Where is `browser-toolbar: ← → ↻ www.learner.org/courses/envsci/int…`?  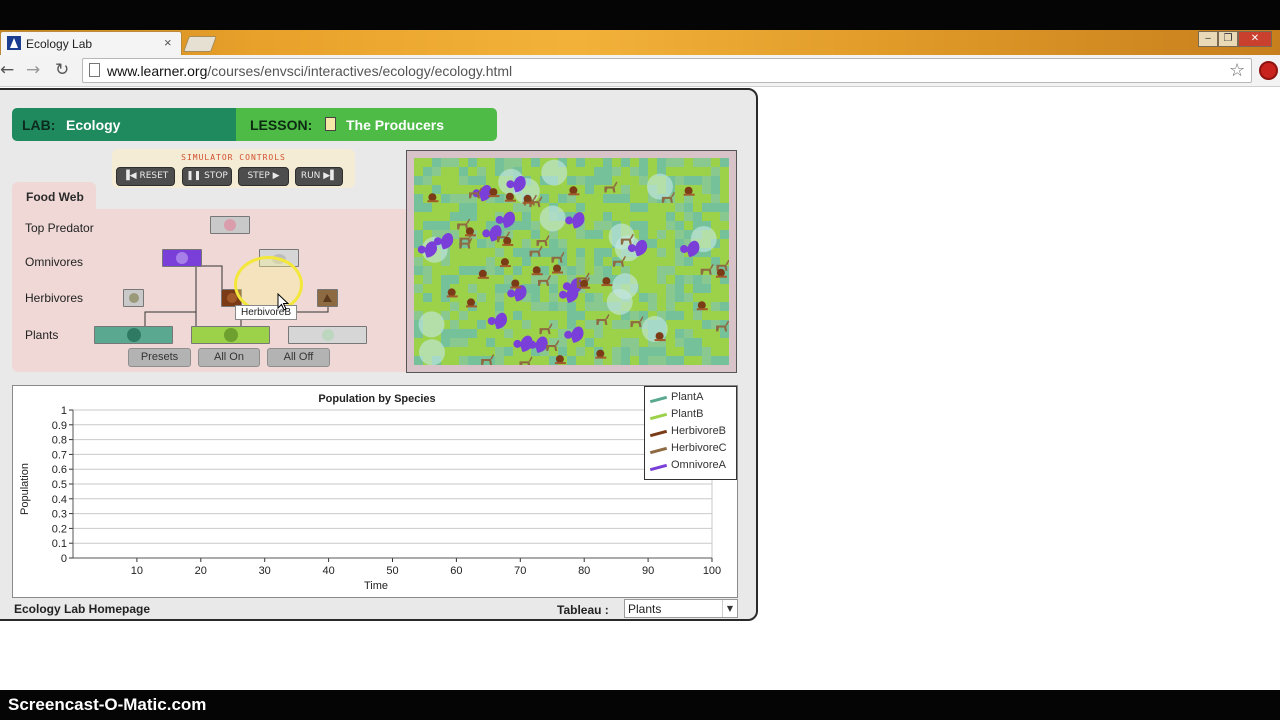
browser-toolbar: ← → ↻ www.learner.org/courses/envsci/int… is located at coordinates (640, 71).